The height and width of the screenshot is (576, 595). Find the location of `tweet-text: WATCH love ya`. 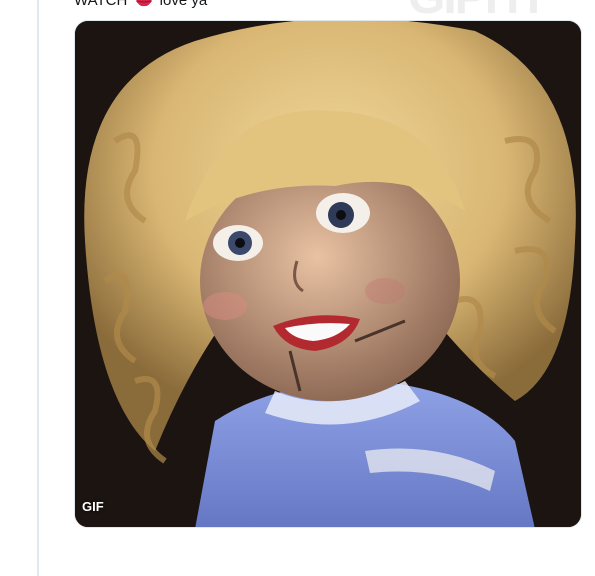

tweet-text: WATCH love ya is located at coordinates (140, 7).